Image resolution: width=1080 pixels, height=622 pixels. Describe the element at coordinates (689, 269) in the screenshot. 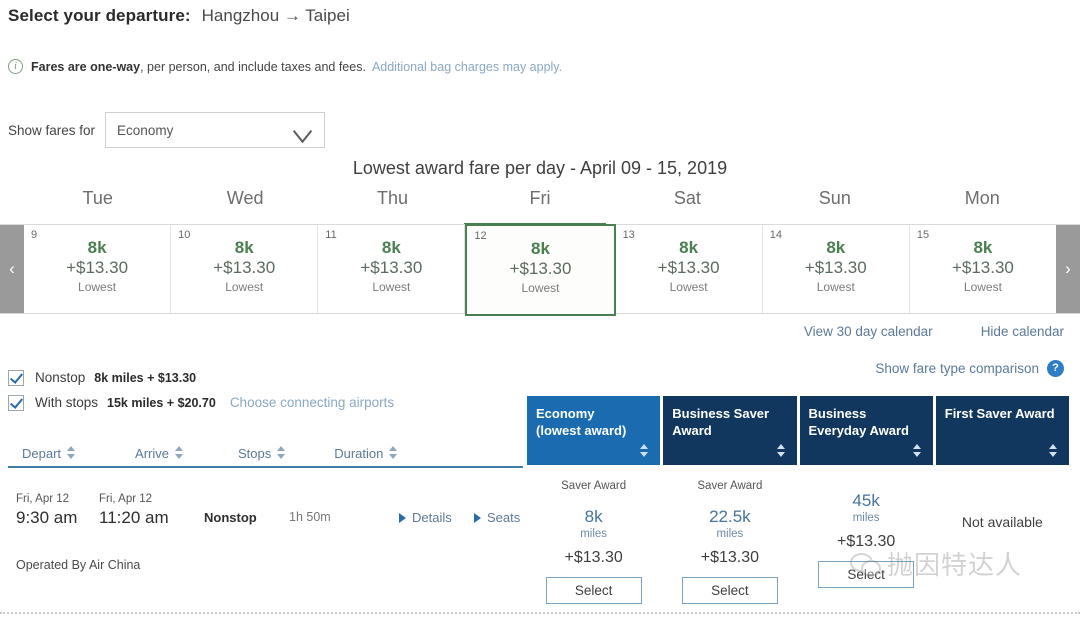

I see `calendar-day-cell: 13 8k +$13.30 Lowest` at that location.